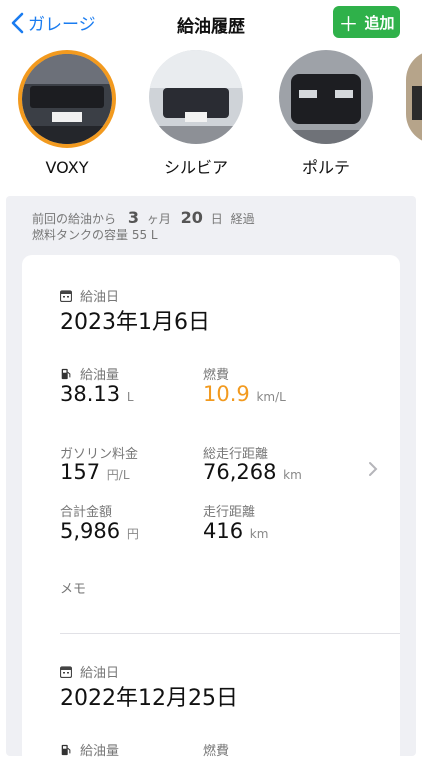 The image size is (422, 765). What do you see at coordinates (242, 219) in the screenshot?
I see `elapsed-suffix: 経過` at bounding box center [242, 219].